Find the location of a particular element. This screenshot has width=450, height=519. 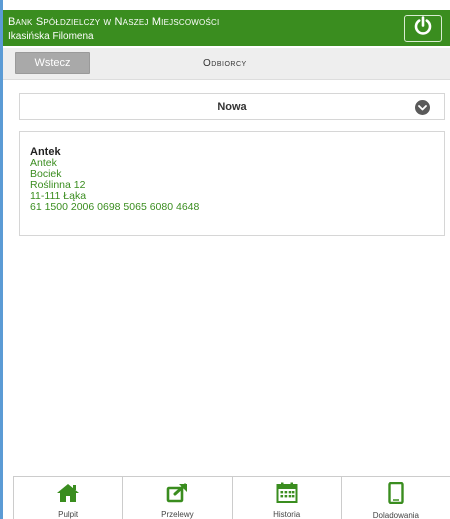

nav-item-doladowania: Doladowania is located at coordinates (395, 498).